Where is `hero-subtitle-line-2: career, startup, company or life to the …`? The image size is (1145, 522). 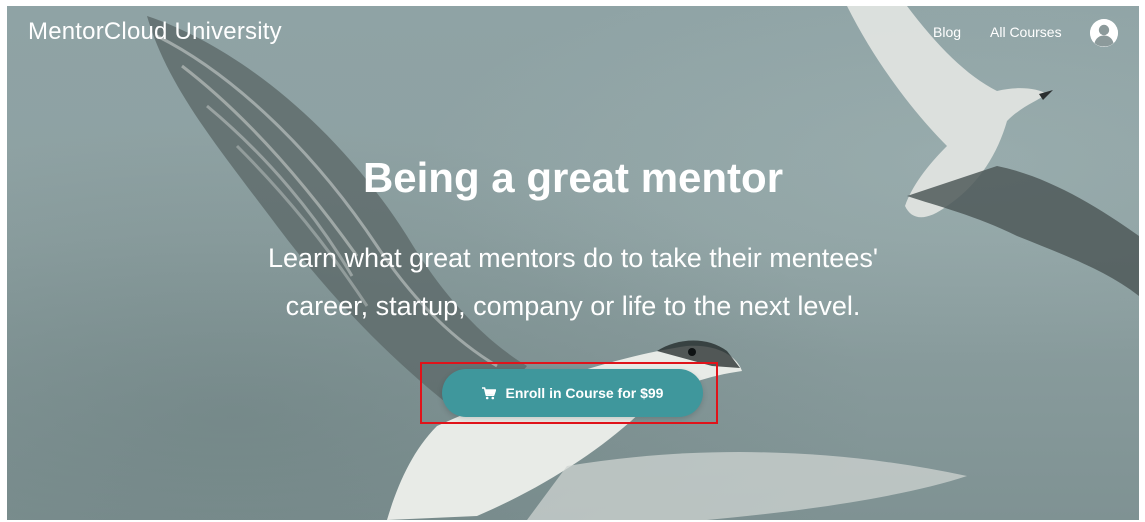 hero-subtitle-line-2: career, startup, company or life to the … is located at coordinates (573, 306).